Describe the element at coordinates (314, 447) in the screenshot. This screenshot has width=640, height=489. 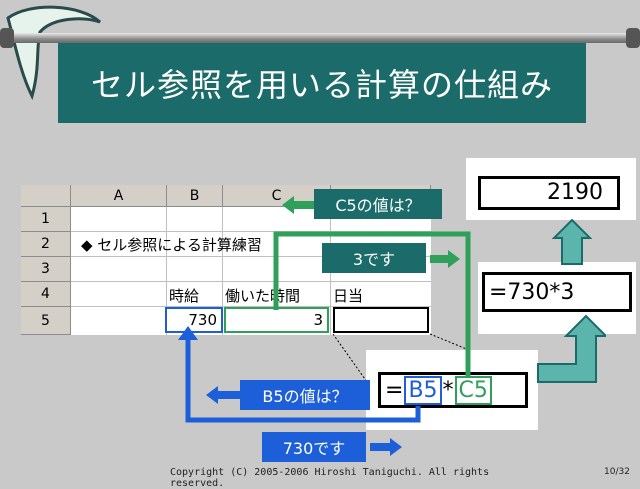
I see `callout-b5-answer: 730です` at that location.